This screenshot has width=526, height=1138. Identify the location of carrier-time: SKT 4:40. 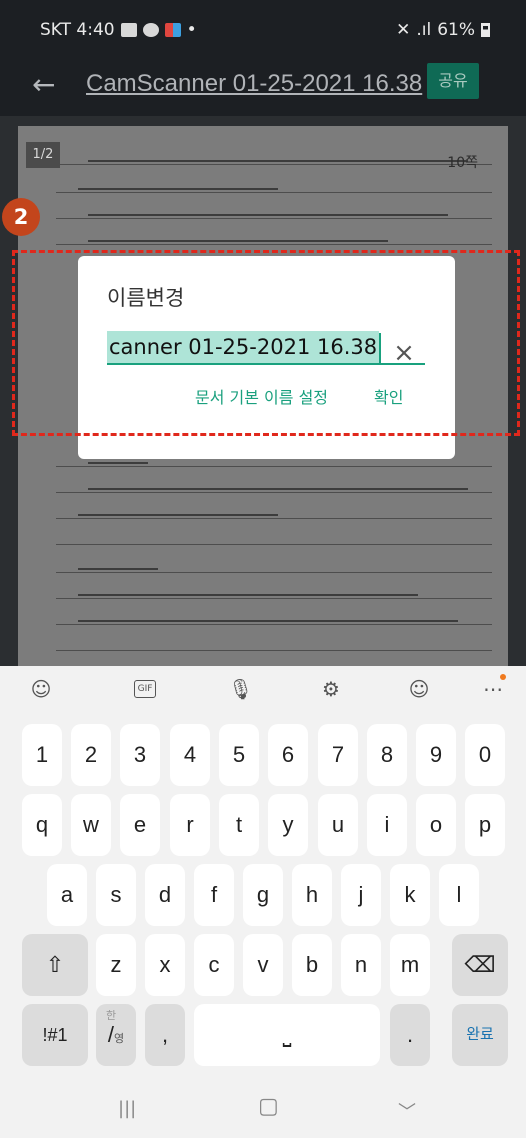
(77, 30).